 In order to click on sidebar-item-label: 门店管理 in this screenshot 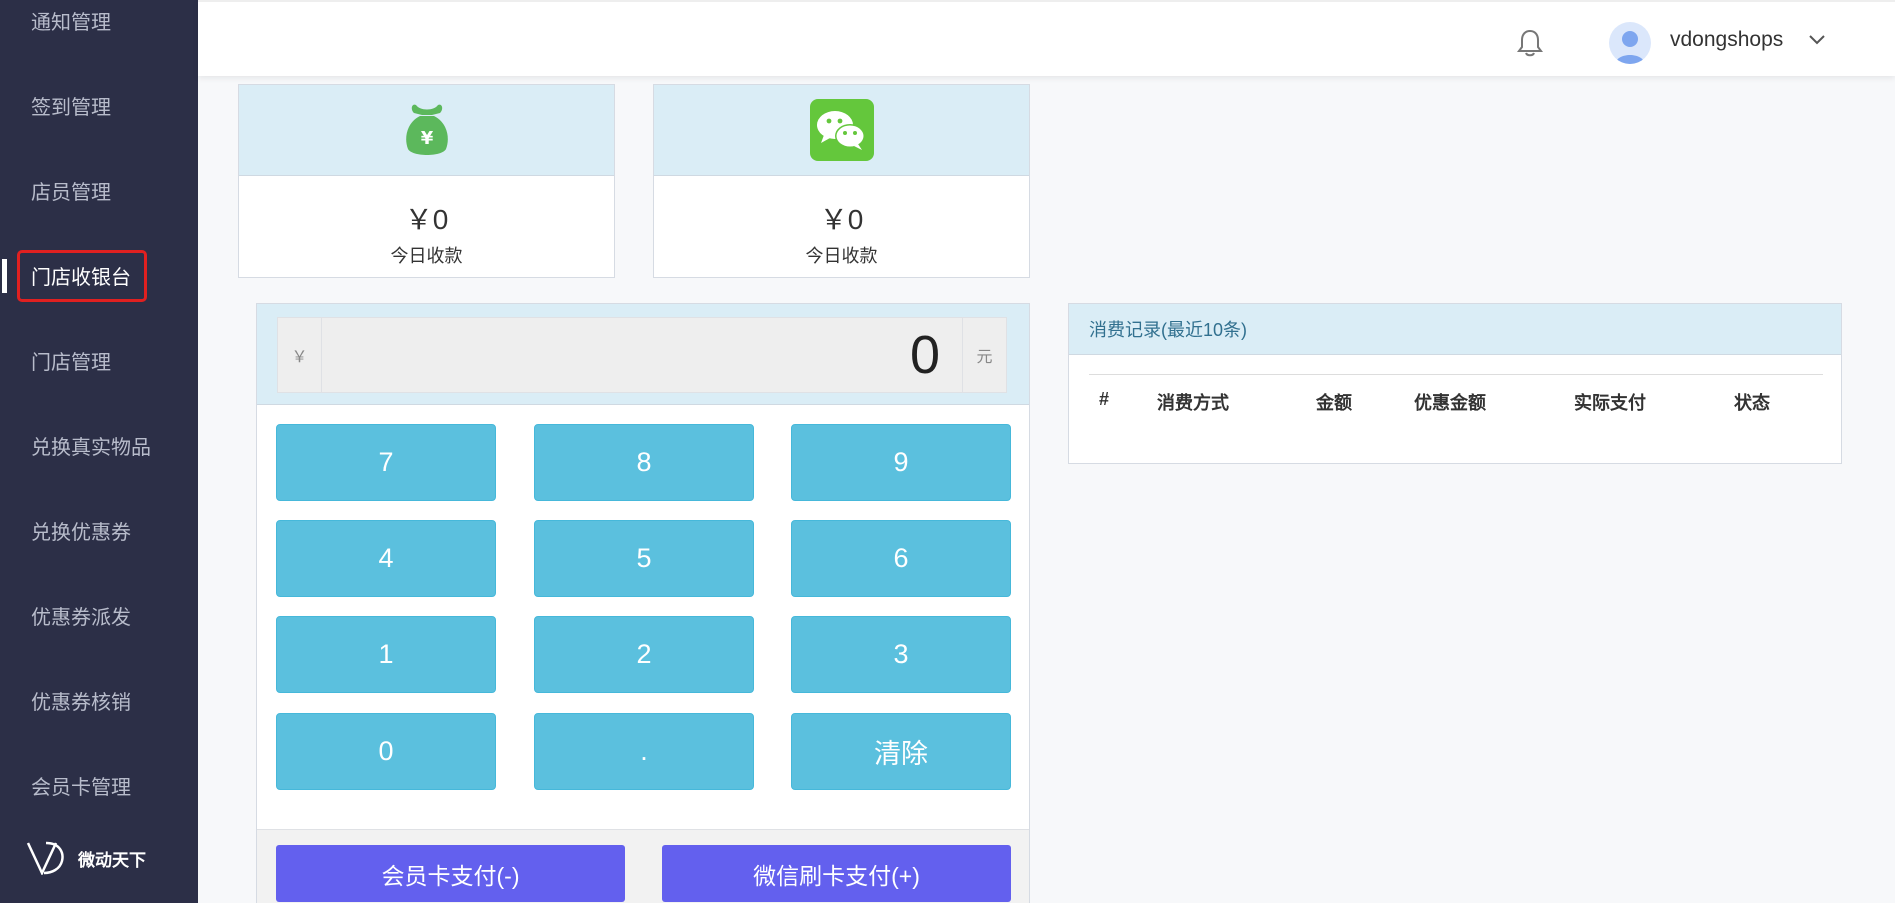, I will do `click(71, 362)`.